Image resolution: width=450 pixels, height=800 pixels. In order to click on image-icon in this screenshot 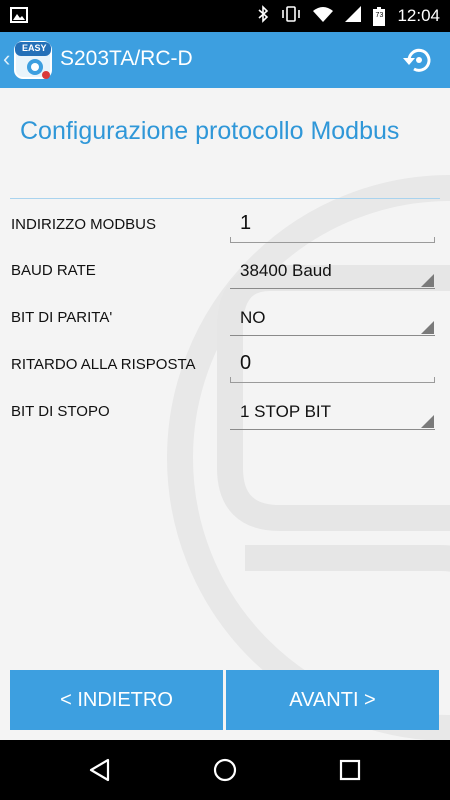, I will do `click(19, 17)`.